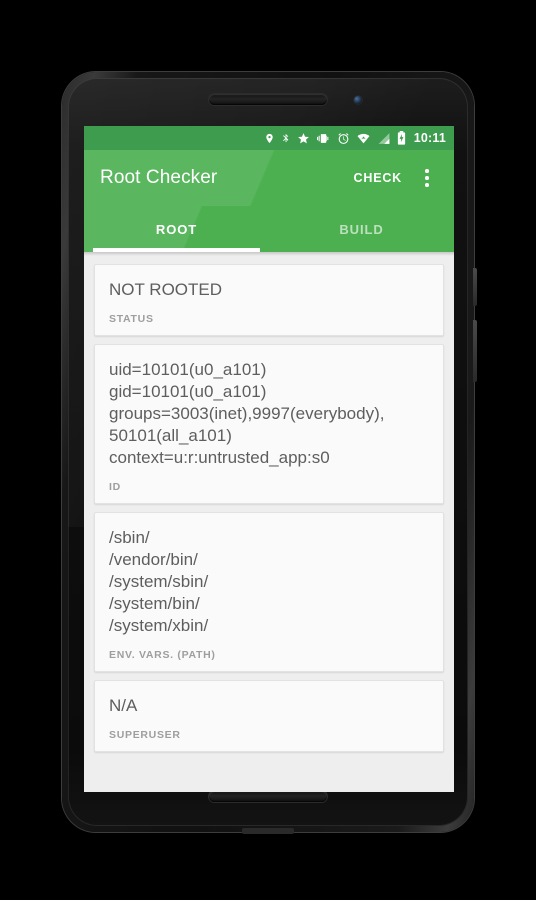  What do you see at coordinates (323, 138) in the screenshot?
I see `vibrate-icon` at bounding box center [323, 138].